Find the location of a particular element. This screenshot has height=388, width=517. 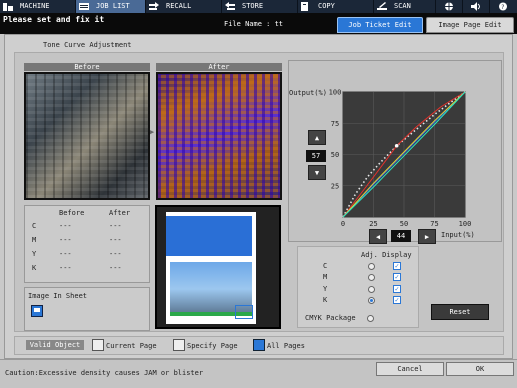

adj-row-c: C ✓ is located at coordinates (370, 267).